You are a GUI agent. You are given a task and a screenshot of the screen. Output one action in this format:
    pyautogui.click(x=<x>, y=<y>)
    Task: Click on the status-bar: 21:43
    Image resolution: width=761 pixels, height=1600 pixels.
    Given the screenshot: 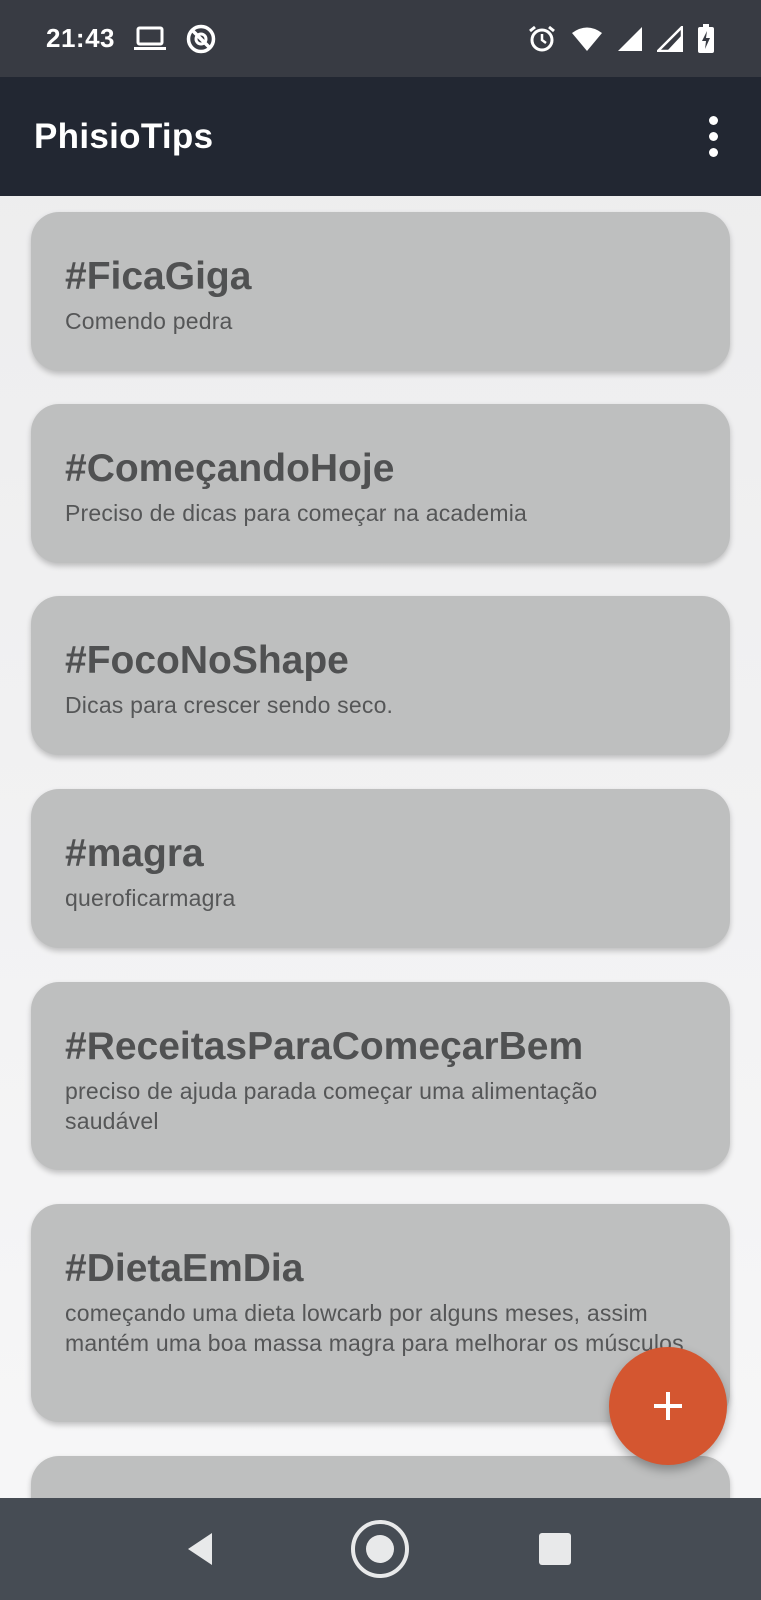 What is the action you would take?
    pyautogui.click(x=380, y=38)
    